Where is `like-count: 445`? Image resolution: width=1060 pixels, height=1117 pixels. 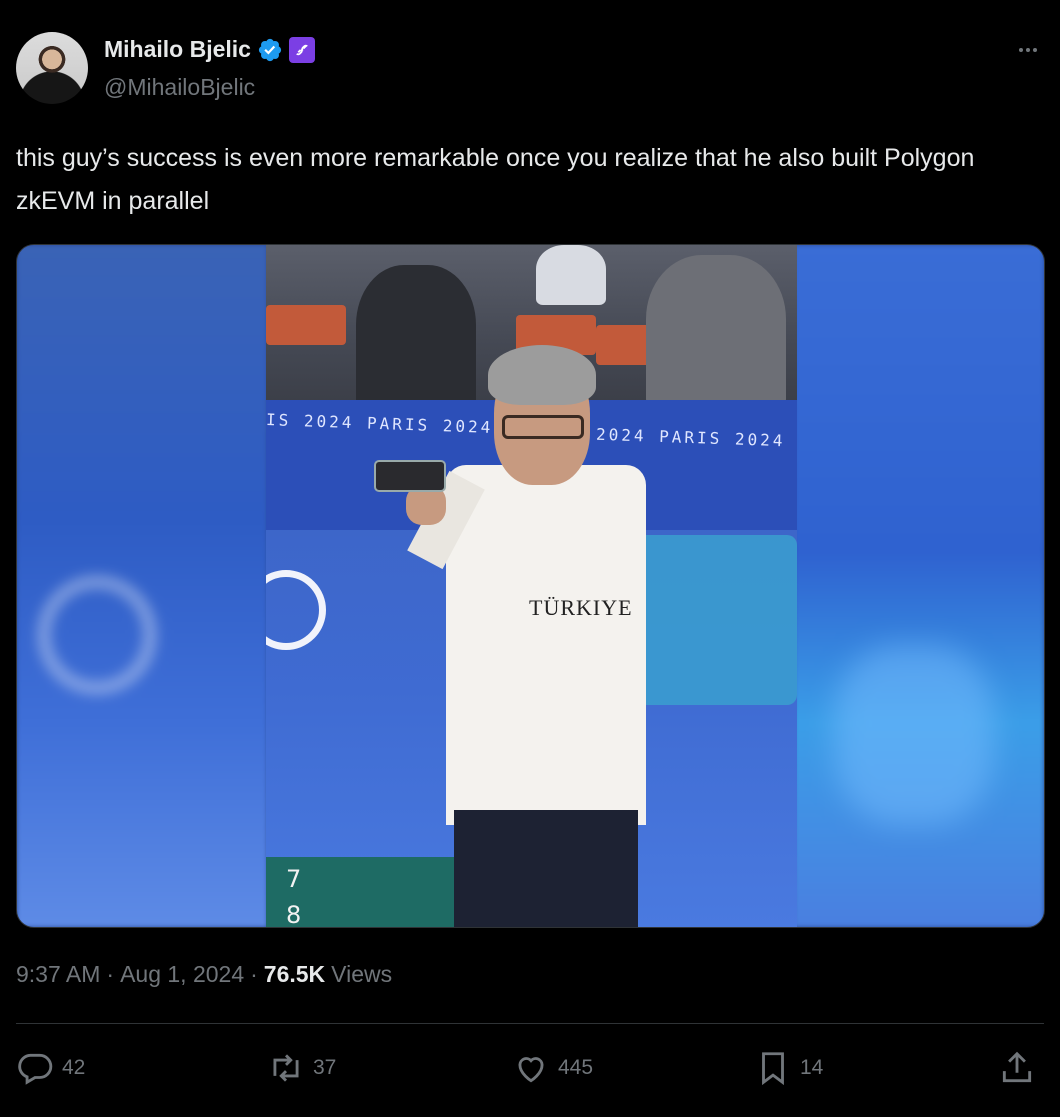 like-count: 445 is located at coordinates (576, 1067).